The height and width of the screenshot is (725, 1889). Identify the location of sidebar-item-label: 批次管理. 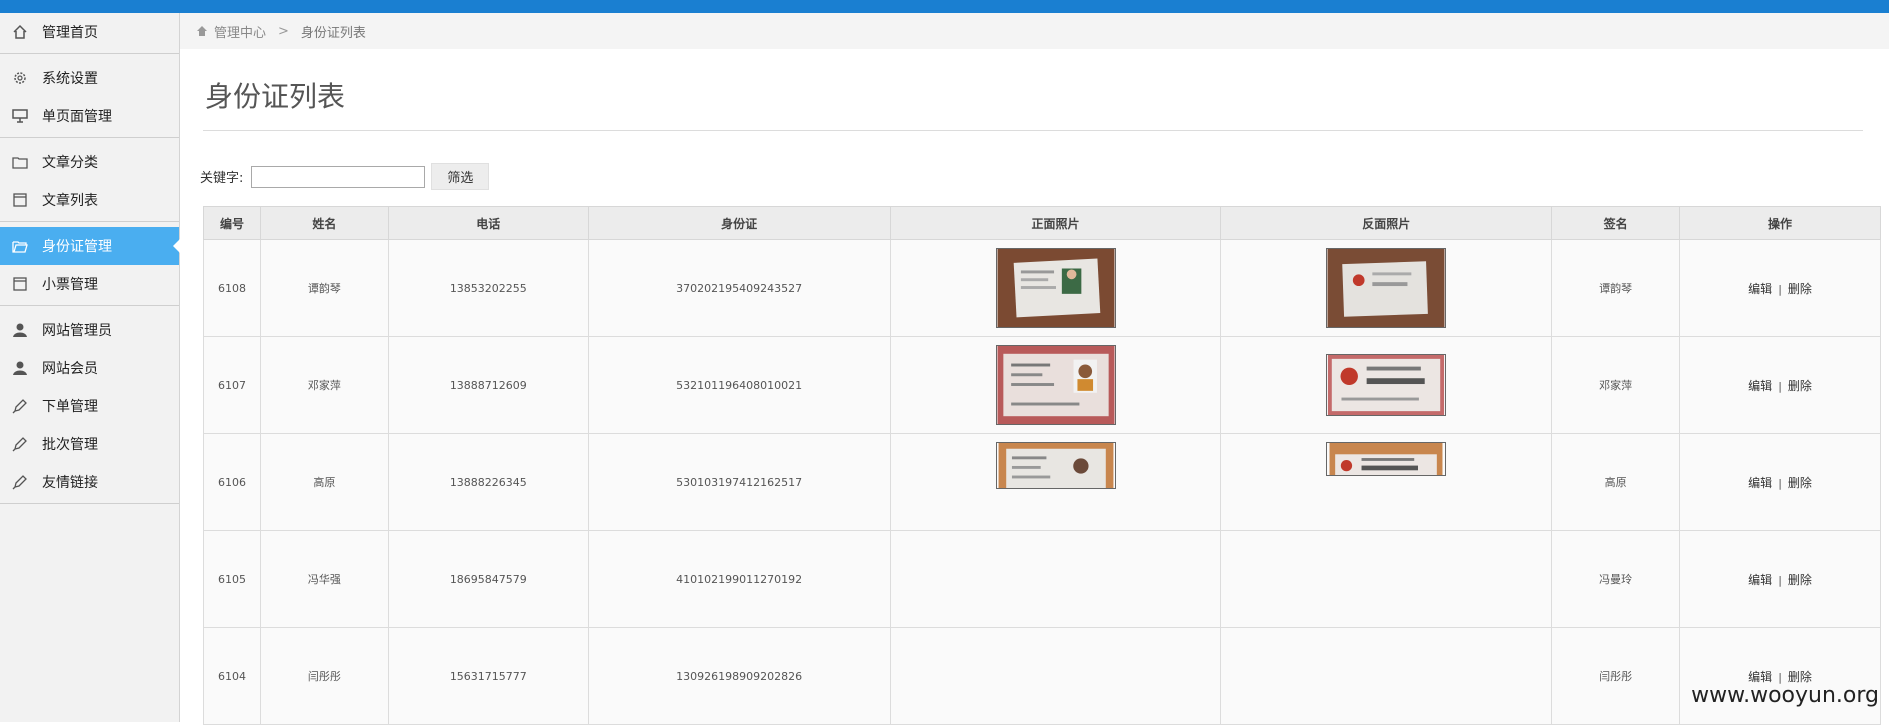
(70, 444).